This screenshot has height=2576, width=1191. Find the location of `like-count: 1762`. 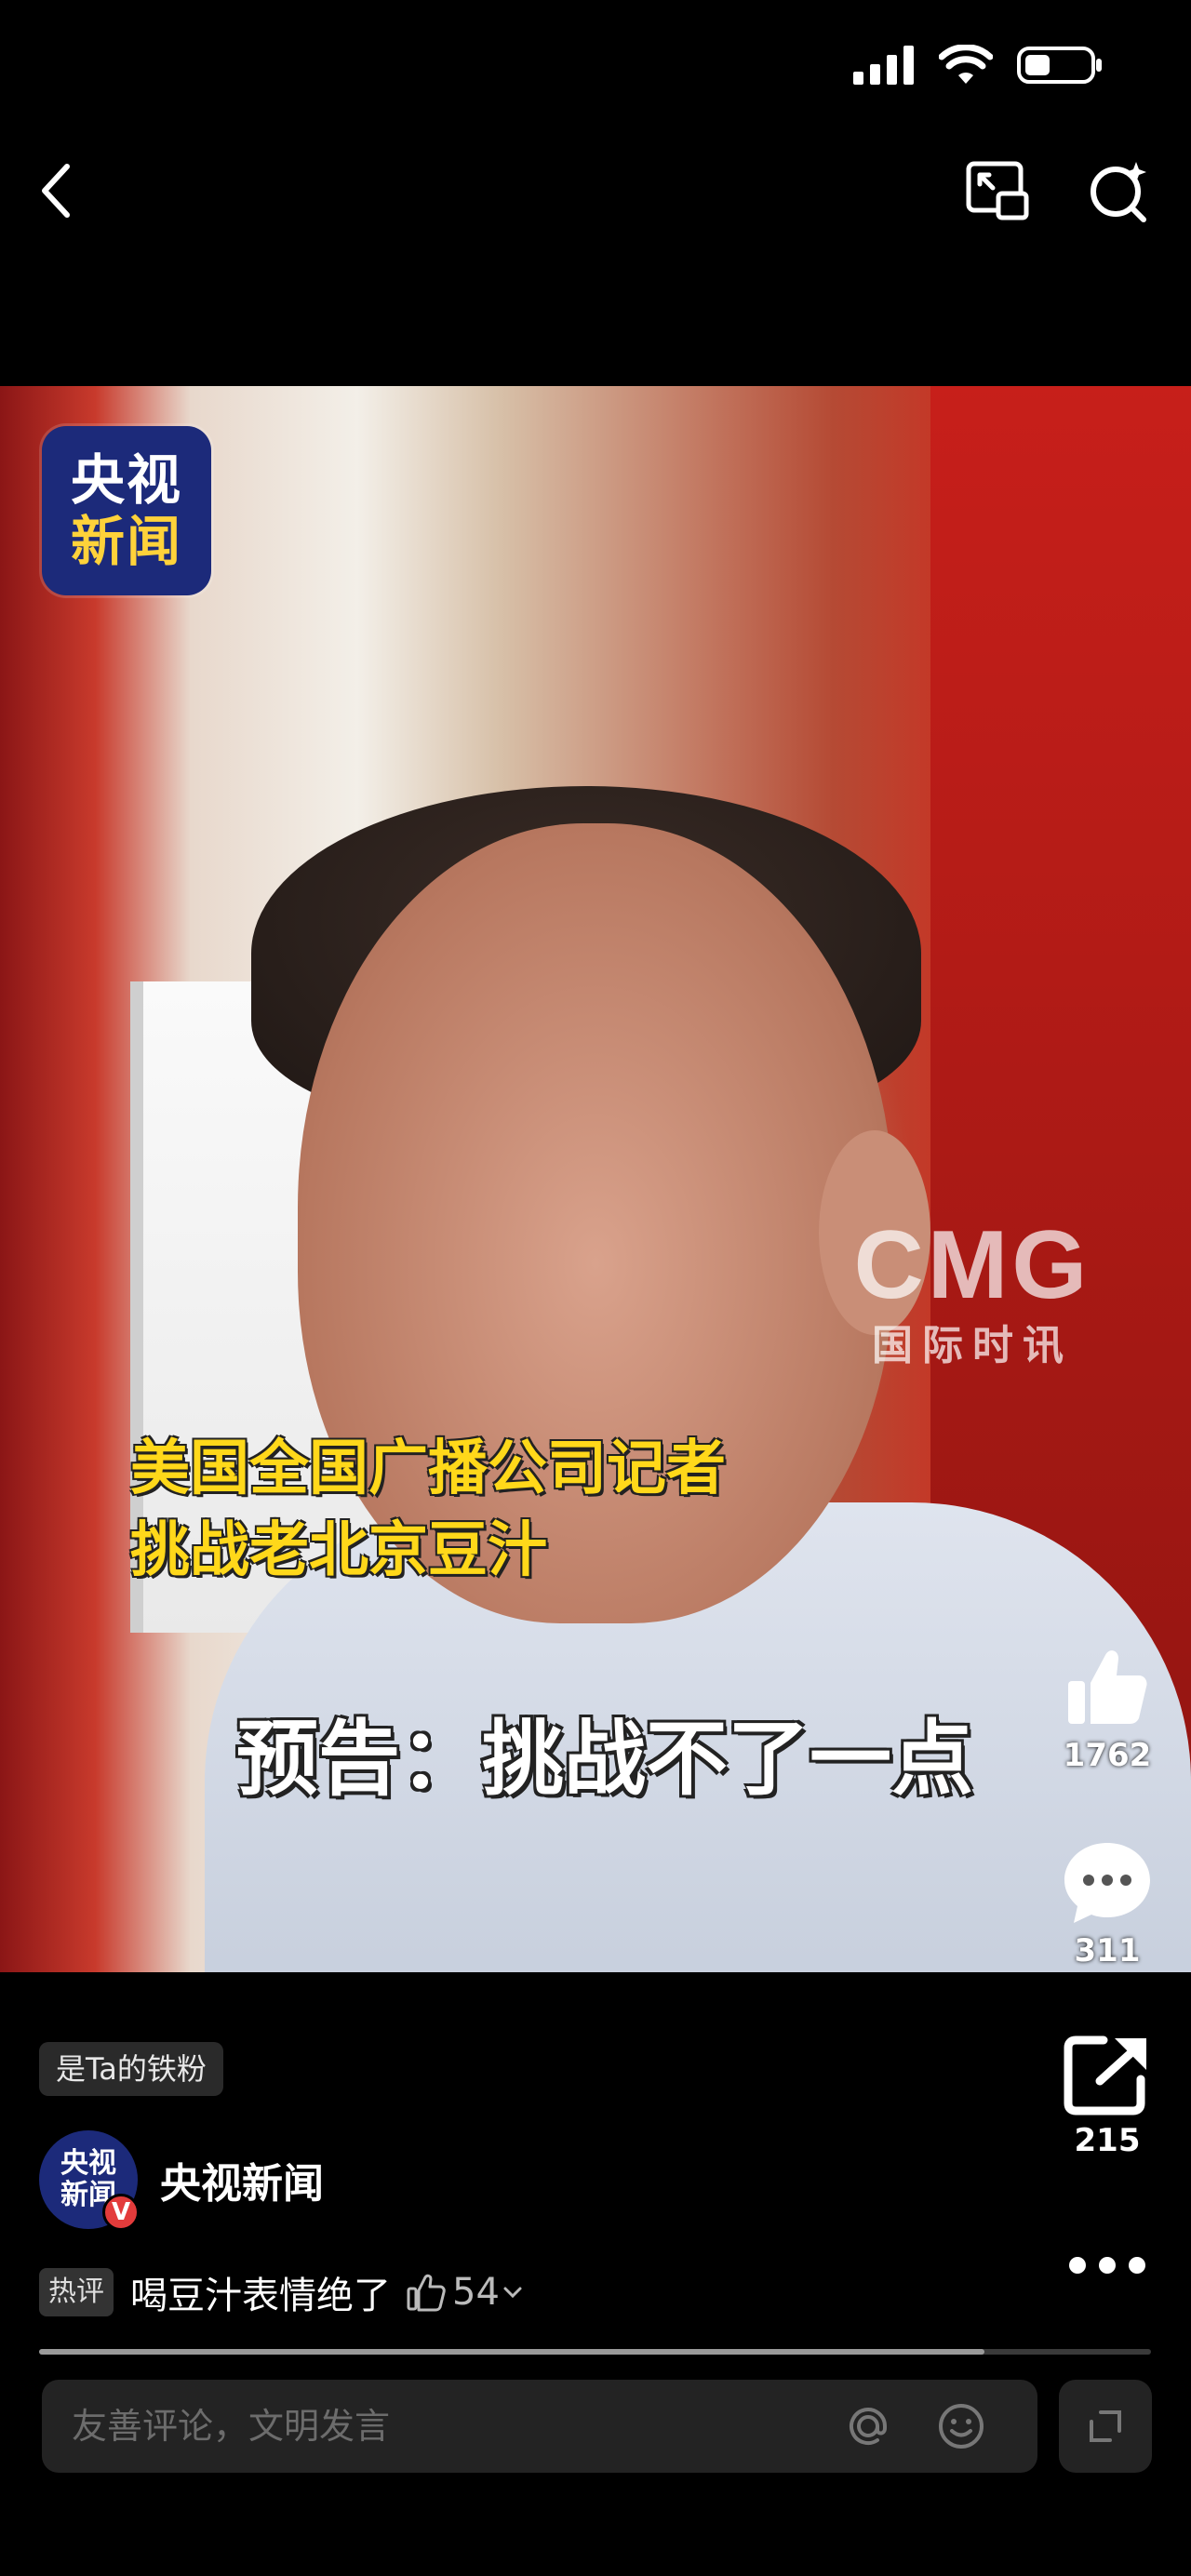

like-count: 1762 is located at coordinates (1107, 1755).